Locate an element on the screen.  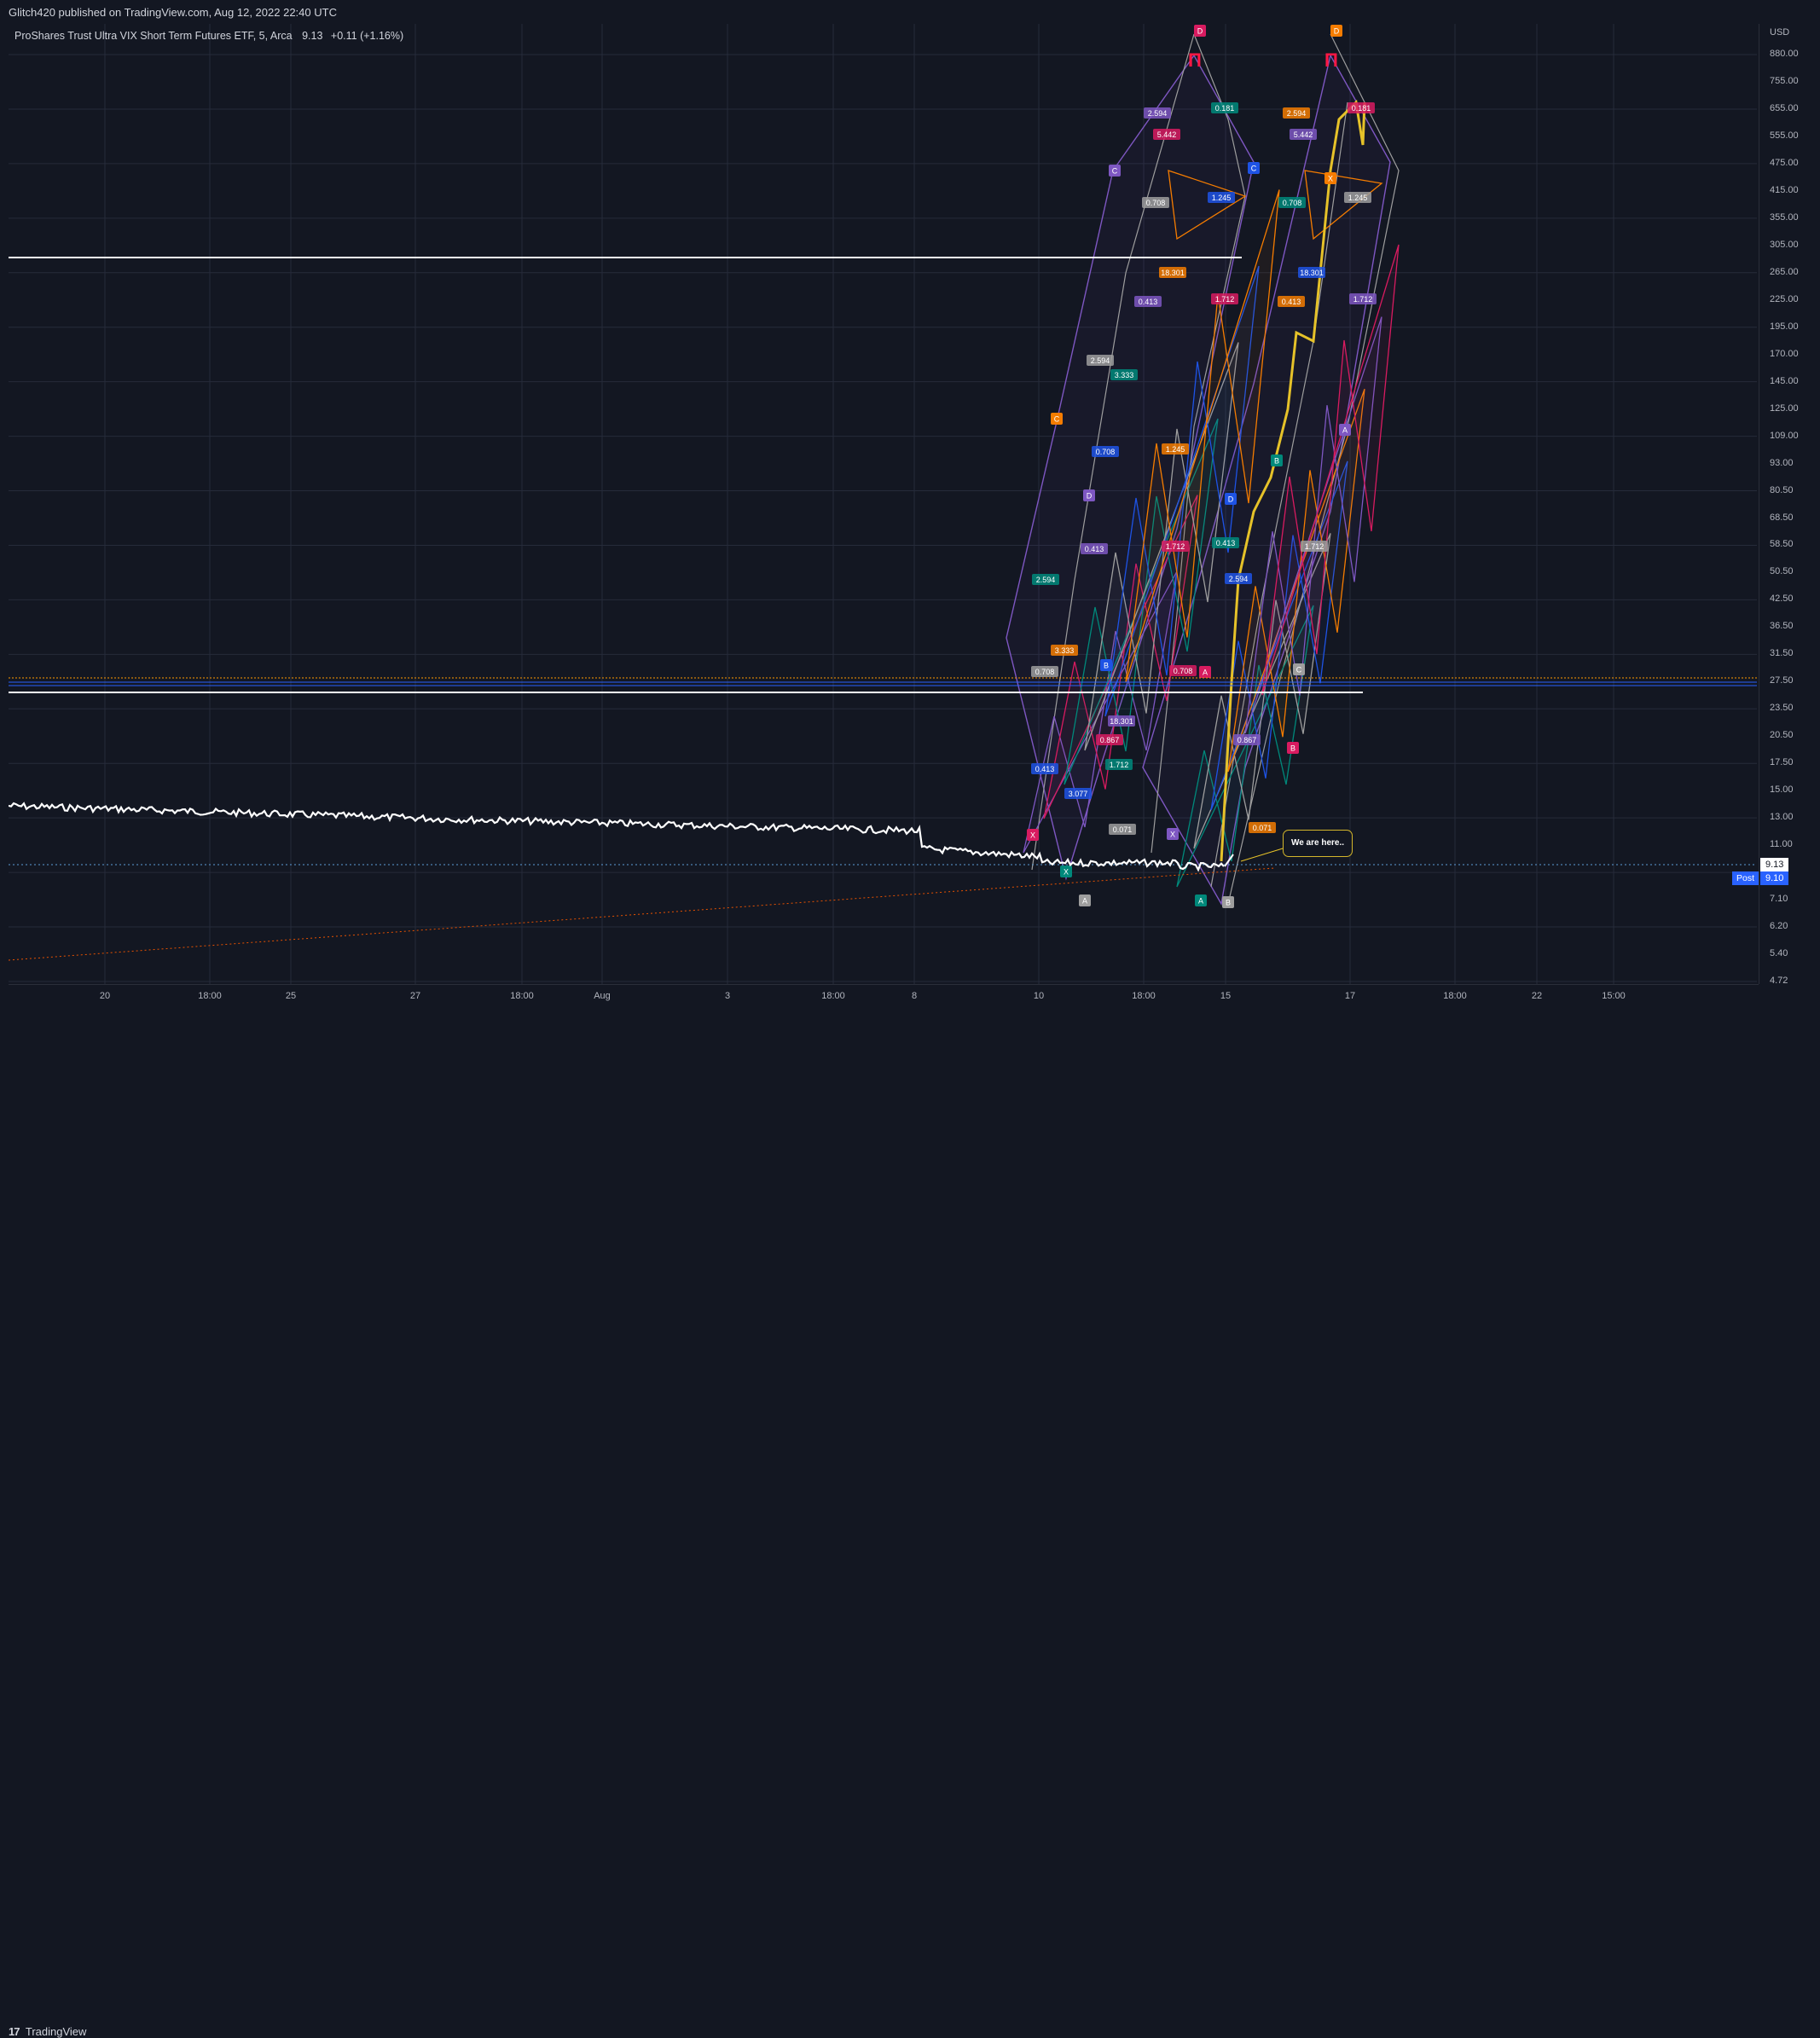
price-axis-label: 655.00 is located at coordinates (1784, 107).